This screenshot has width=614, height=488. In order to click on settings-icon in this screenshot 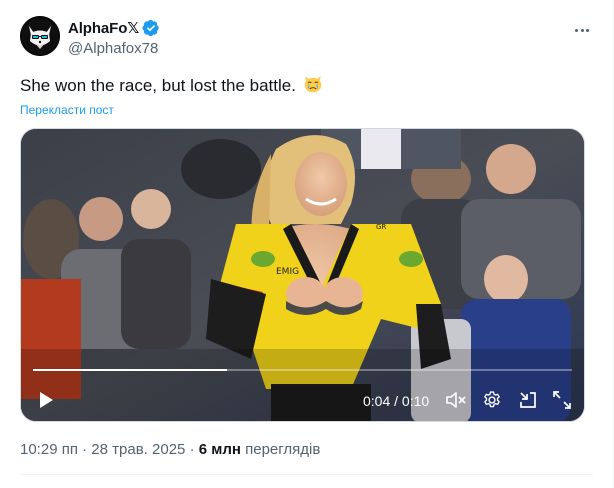, I will do `click(492, 400)`.